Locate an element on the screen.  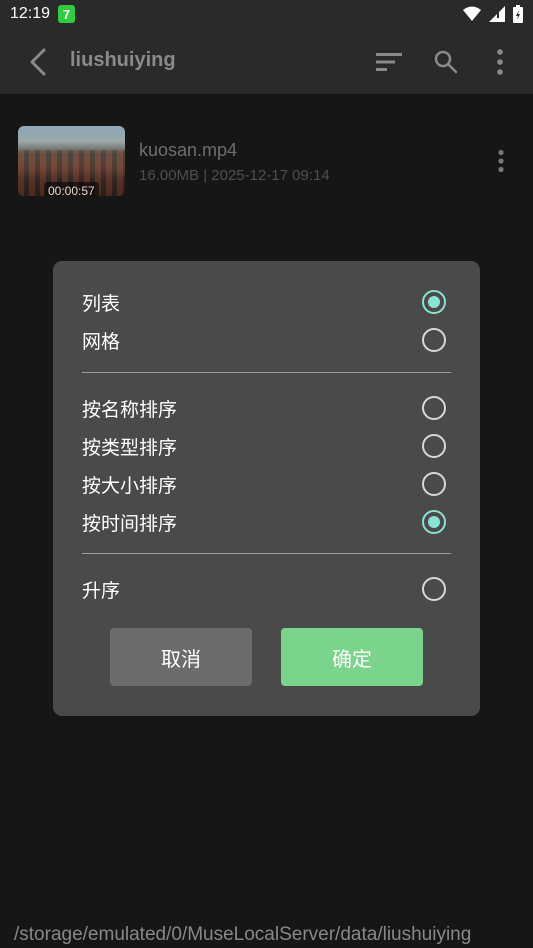
option-label: 按时间排序 is located at coordinates (130, 524).